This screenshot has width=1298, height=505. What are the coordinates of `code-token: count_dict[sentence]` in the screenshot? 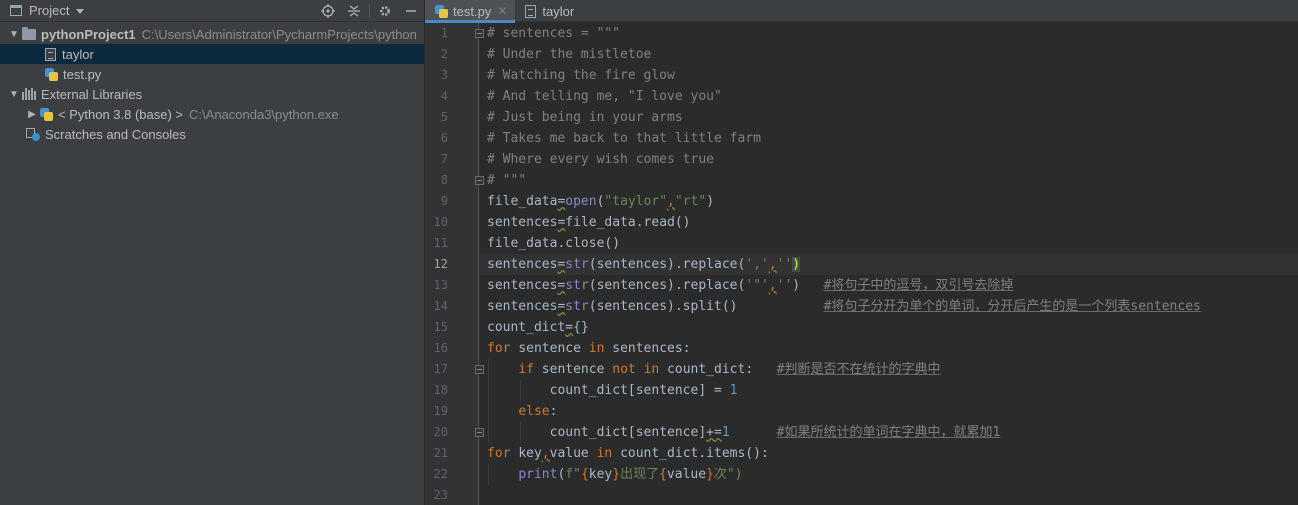 It's located at (628, 390).